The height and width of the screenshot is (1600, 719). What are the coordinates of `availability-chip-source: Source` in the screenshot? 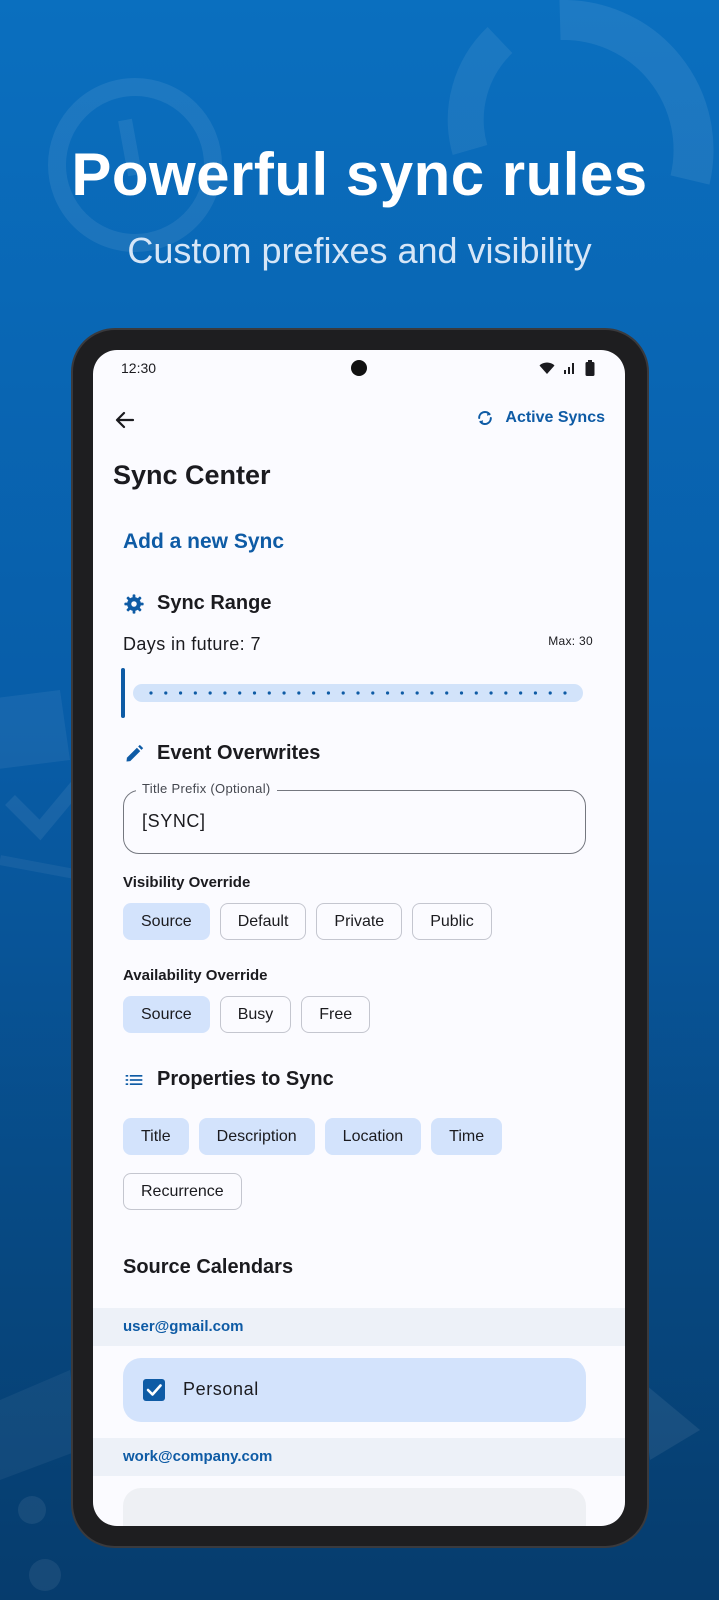 It's located at (166, 1014).